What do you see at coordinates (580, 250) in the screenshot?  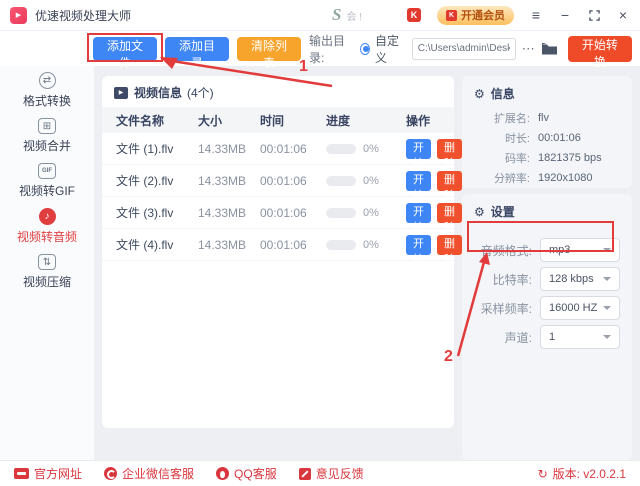 I see `setting-select: mp3` at bounding box center [580, 250].